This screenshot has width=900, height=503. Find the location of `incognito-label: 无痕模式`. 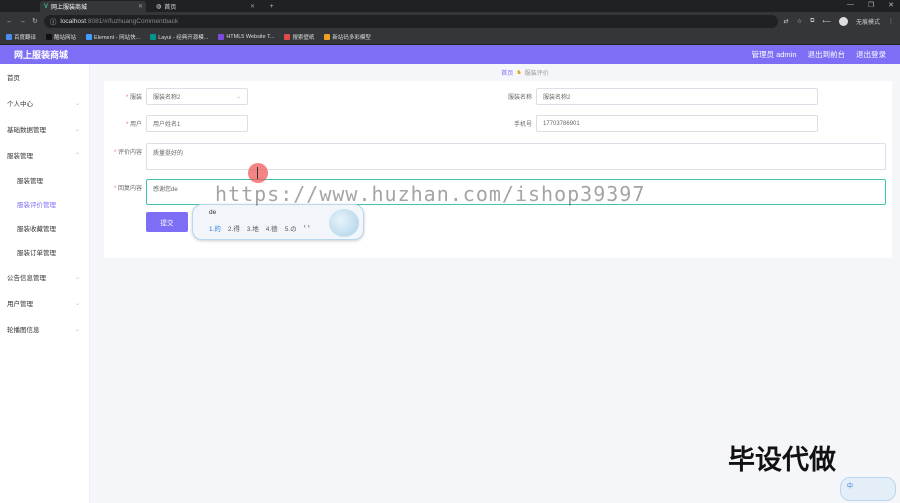

incognito-label: 无痕模式 is located at coordinates (867, 22).